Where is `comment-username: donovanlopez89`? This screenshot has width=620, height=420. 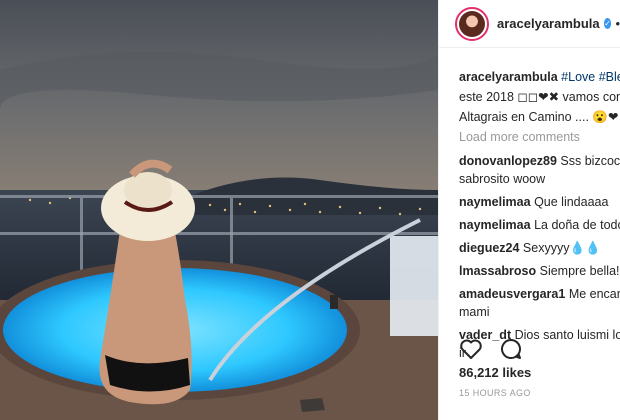
comment-username: donovanlopez89 is located at coordinates (508, 161).